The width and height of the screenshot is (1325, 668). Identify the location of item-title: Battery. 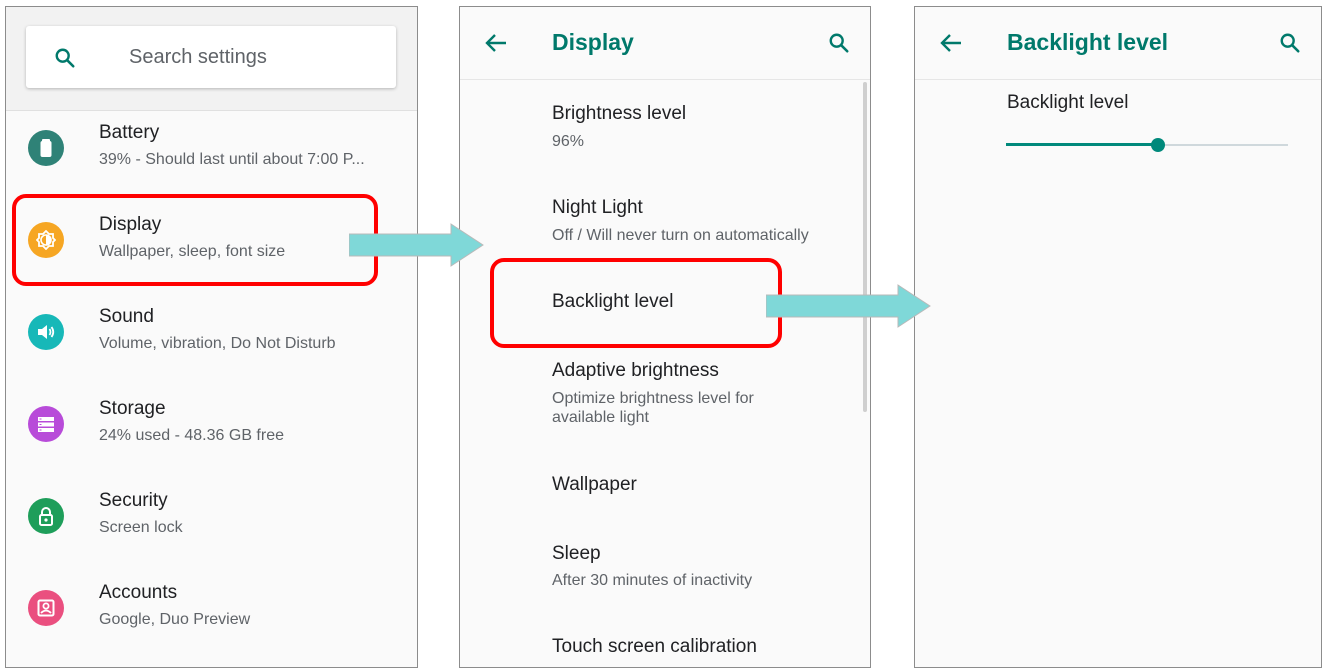
(129, 132).